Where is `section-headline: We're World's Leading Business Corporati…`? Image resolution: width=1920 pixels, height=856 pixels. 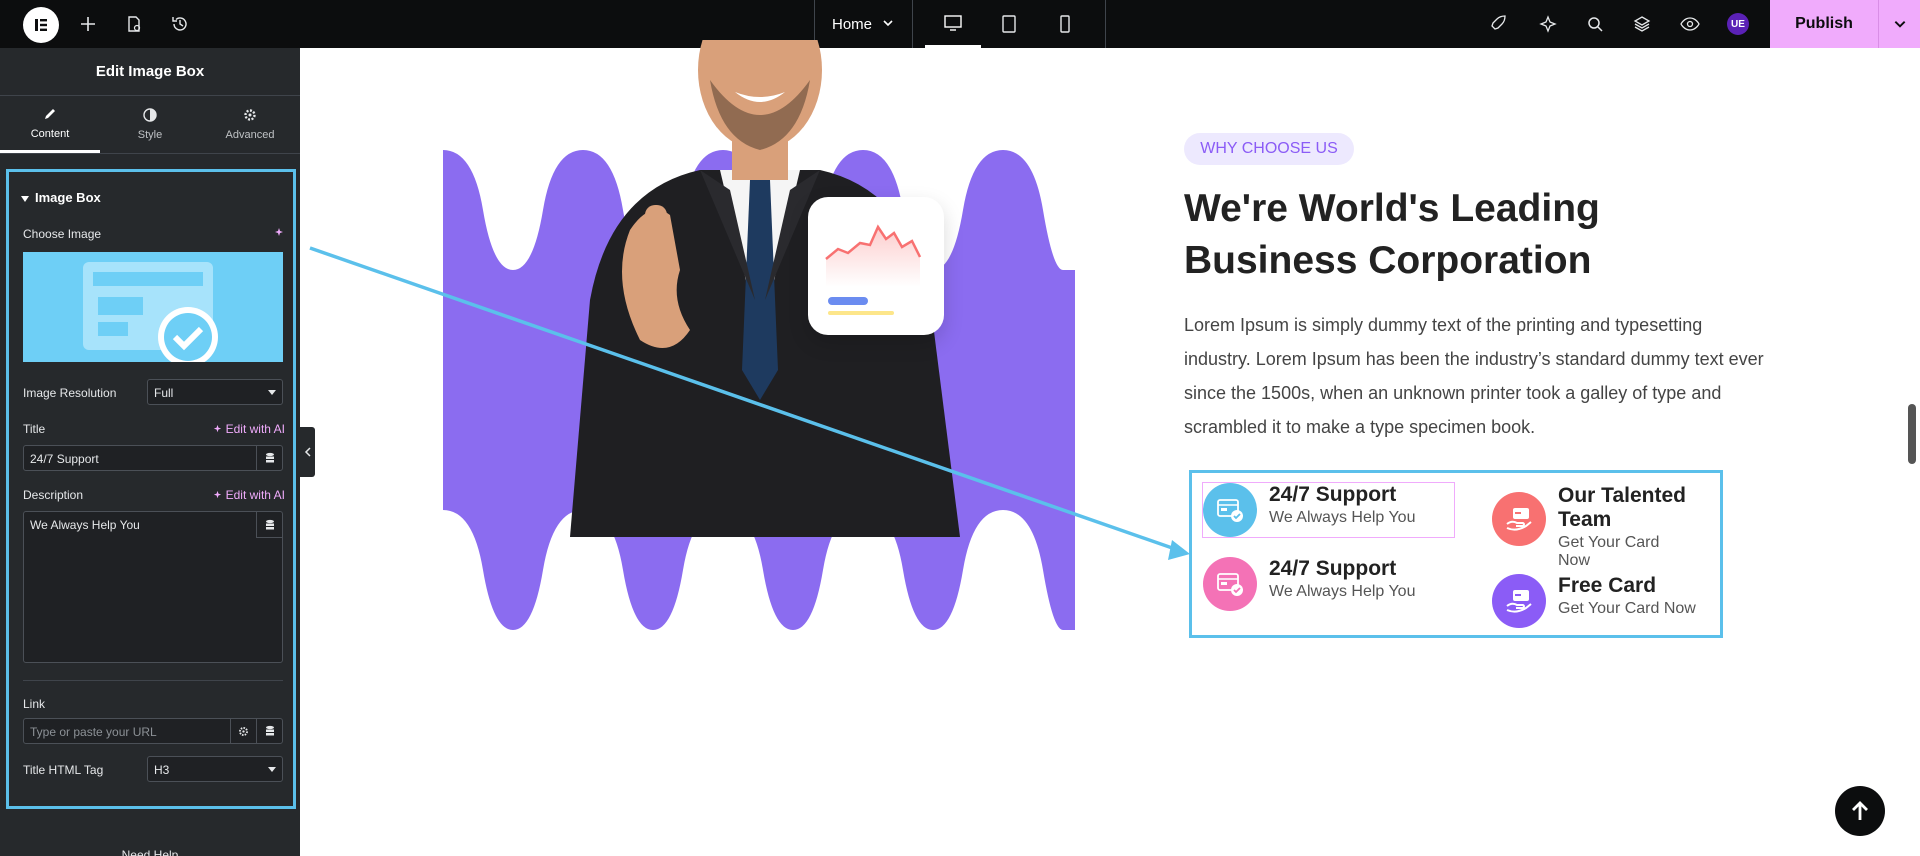 section-headline: We're World's Leading Business Corporati… is located at coordinates (1464, 235).